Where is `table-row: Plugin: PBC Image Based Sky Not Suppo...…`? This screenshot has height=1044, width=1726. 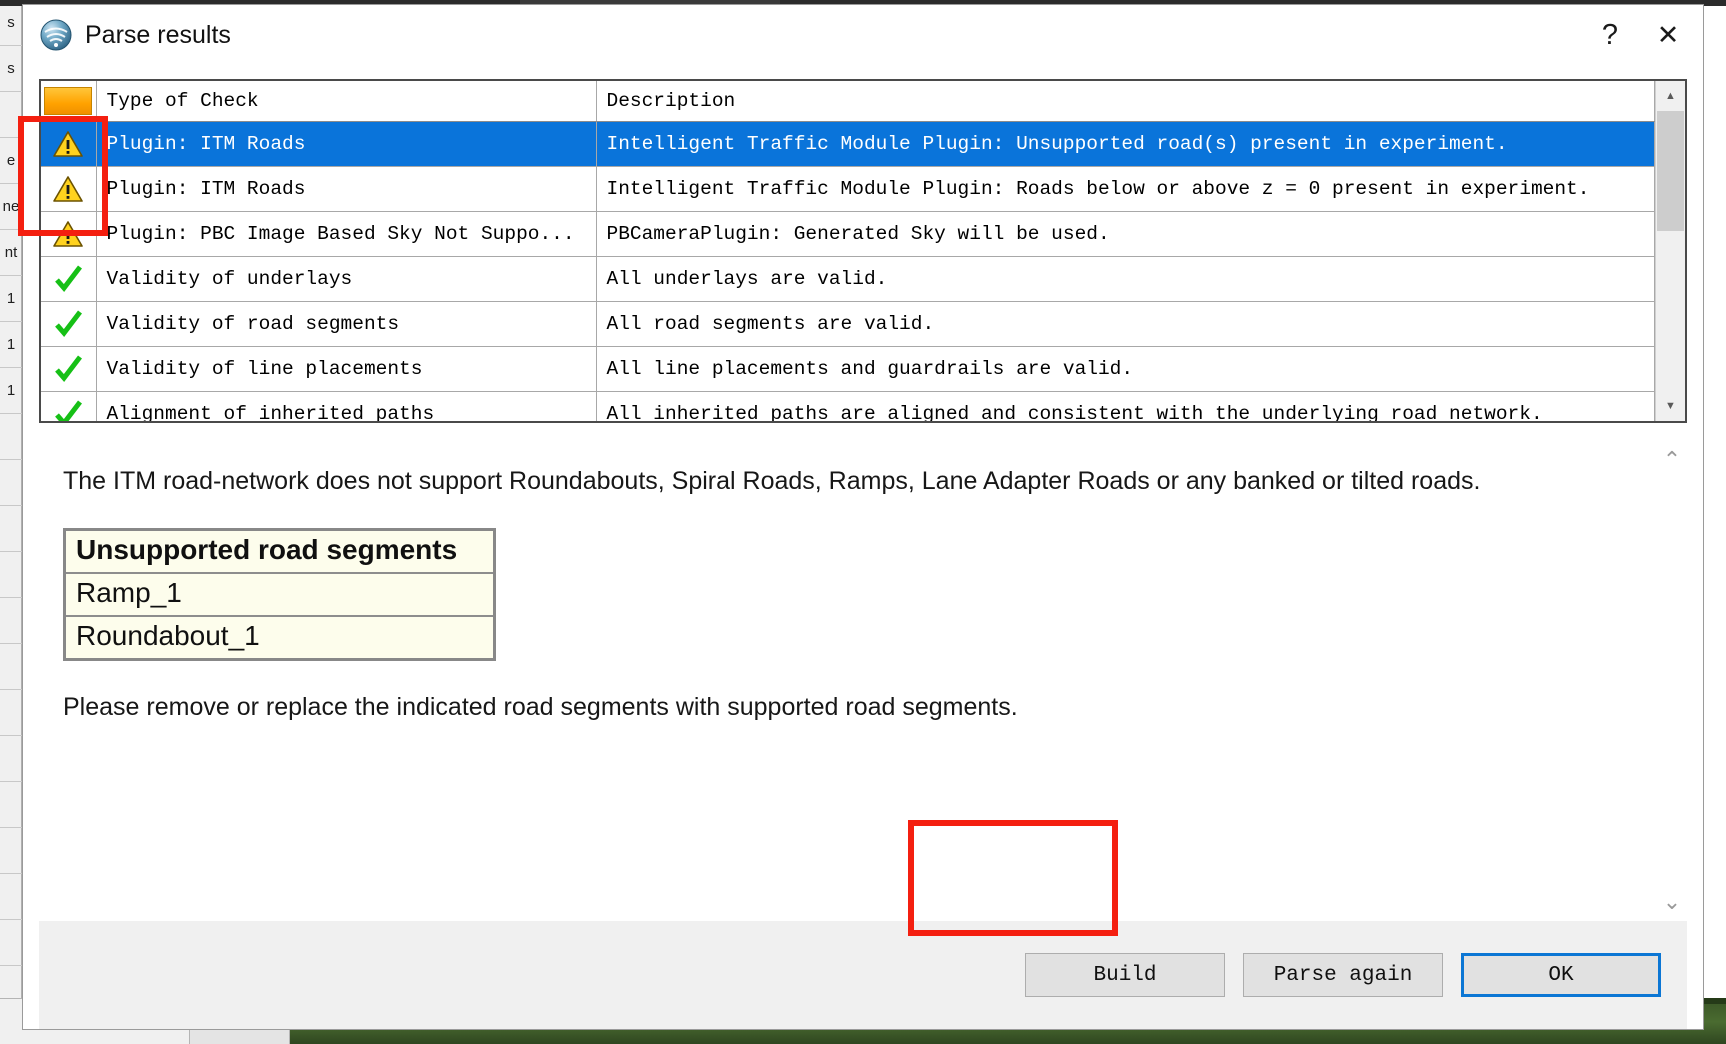 table-row: Plugin: PBC Image Based Sky Not Suppo...… is located at coordinates (848, 234).